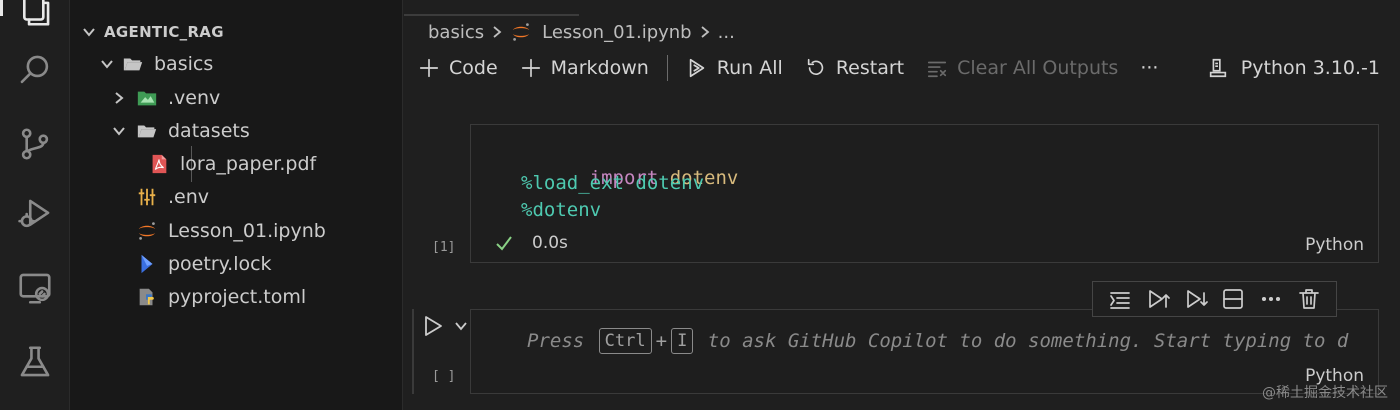  What do you see at coordinates (184, 64) in the screenshot?
I see `tree-item-label: basics` at bounding box center [184, 64].